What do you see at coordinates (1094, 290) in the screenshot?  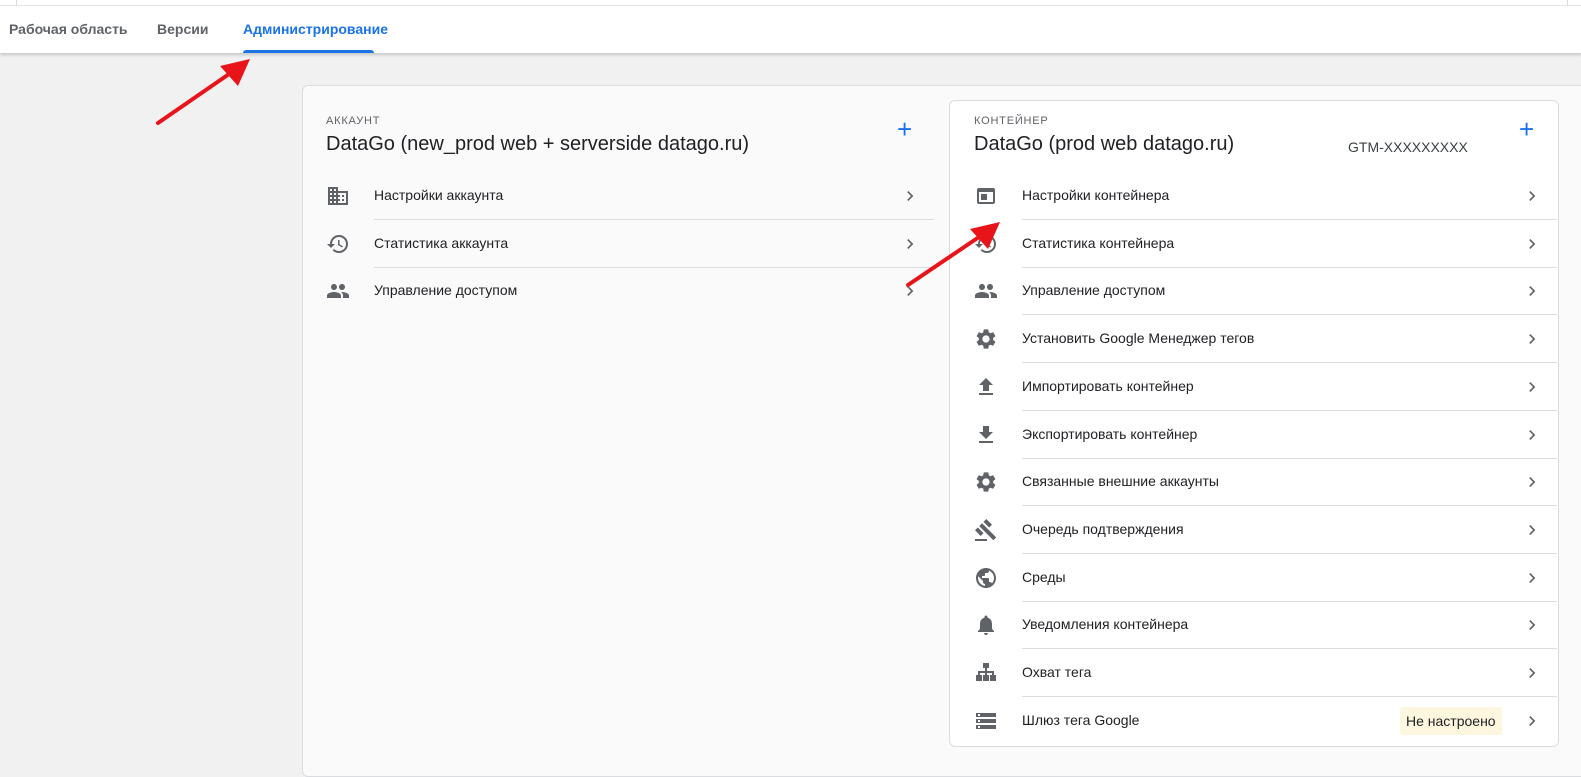 I see `container-menu-item-label: Управление доступом` at bounding box center [1094, 290].